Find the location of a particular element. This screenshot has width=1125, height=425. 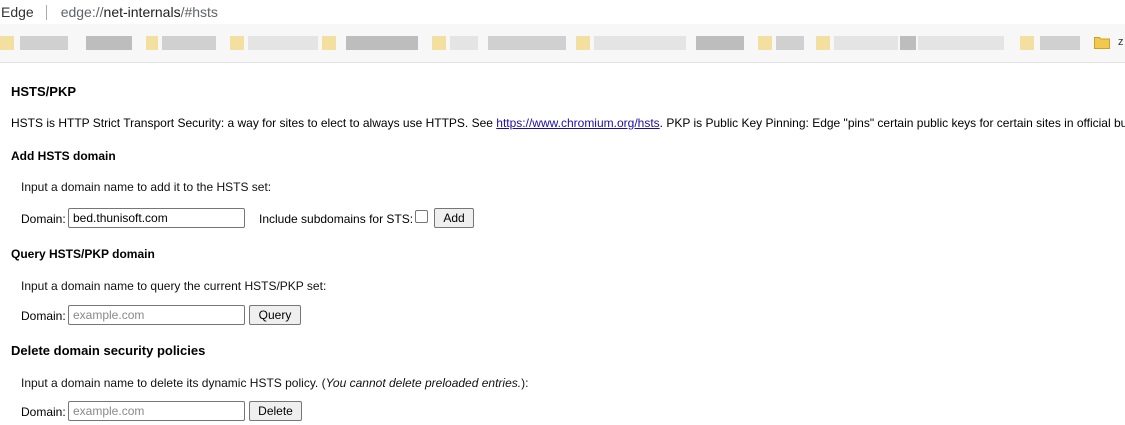

bookmarks-bar: z is located at coordinates (562, 43).